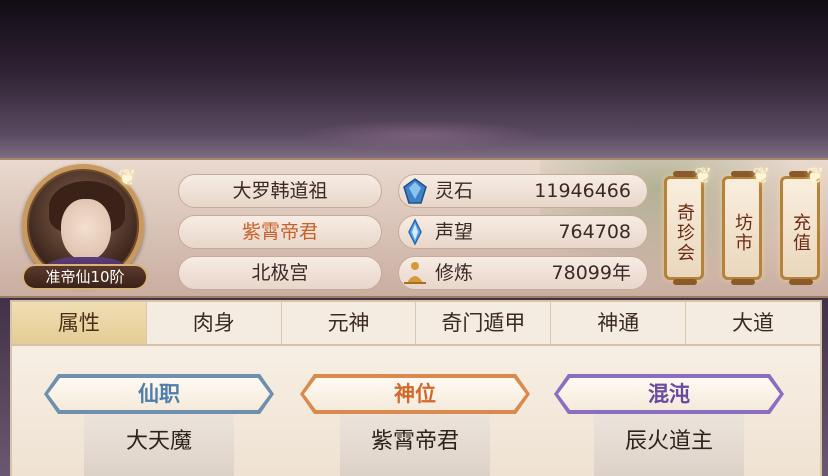 The image size is (828, 476). I want to click on card-banner: 神位, so click(415, 394).